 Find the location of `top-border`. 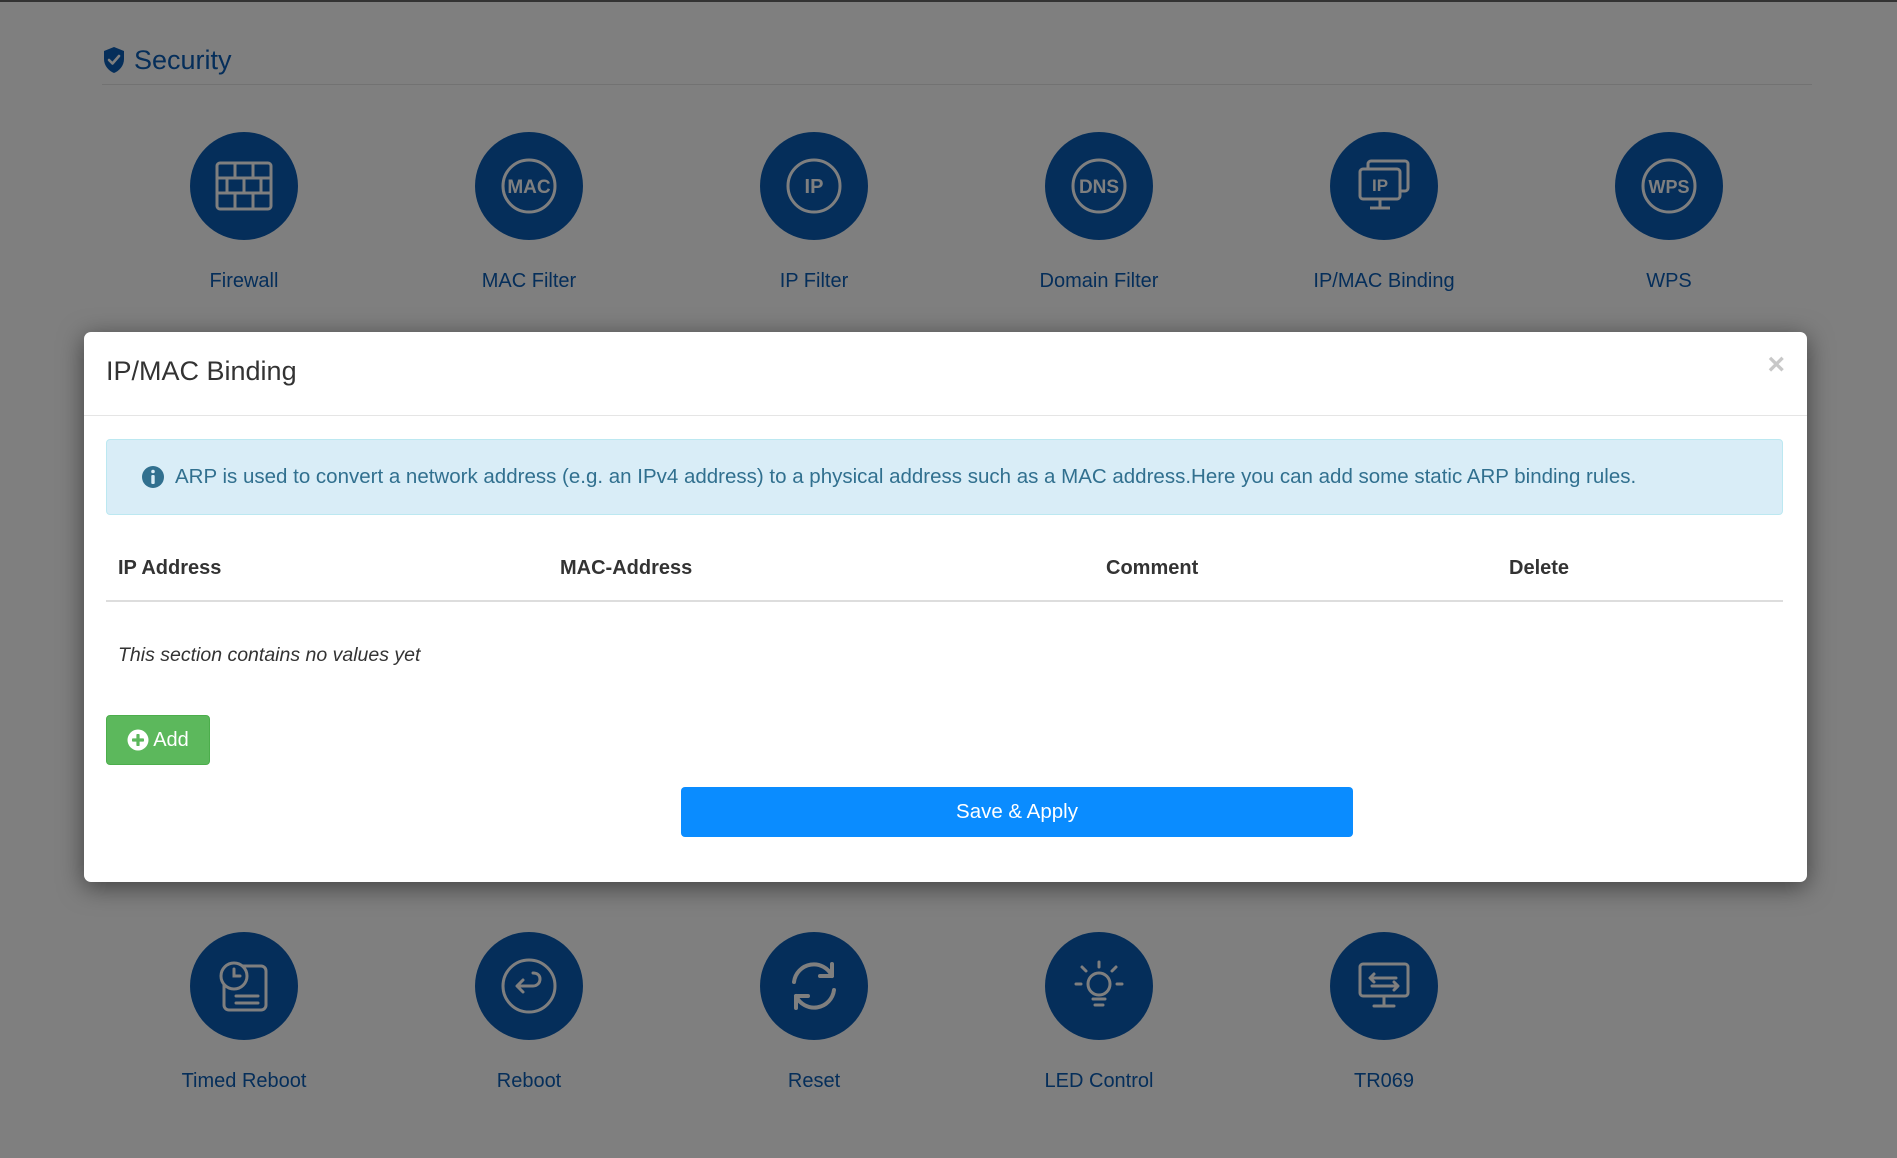

top-border is located at coordinates (948, 1).